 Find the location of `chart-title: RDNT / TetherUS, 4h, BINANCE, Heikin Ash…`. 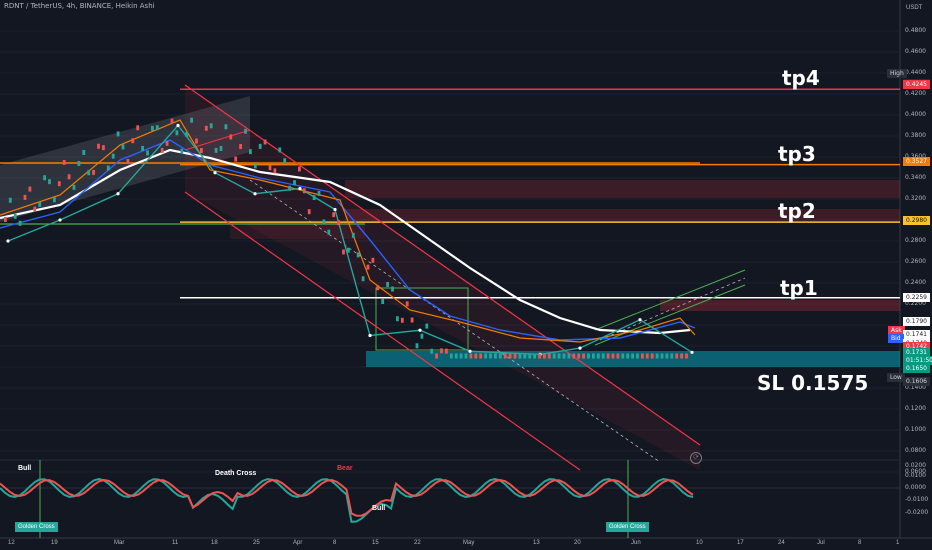

chart-title: RDNT / TetherUS, 4h, BINANCE, Heikin Ash… is located at coordinates (79, 6).